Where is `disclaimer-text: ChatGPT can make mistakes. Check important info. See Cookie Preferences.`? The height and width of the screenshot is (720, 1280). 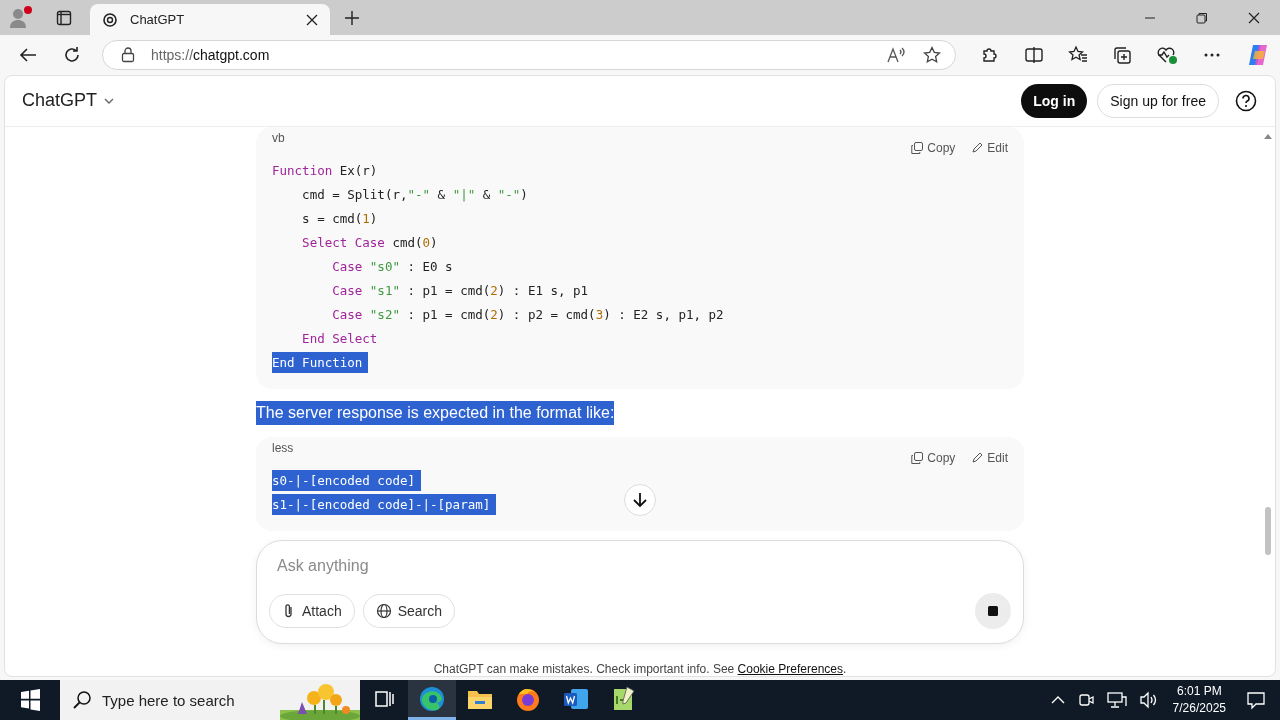 disclaimer-text: ChatGPT can make mistakes. Check important info. See Cookie Preferences. is located at coordinates (640, 669).